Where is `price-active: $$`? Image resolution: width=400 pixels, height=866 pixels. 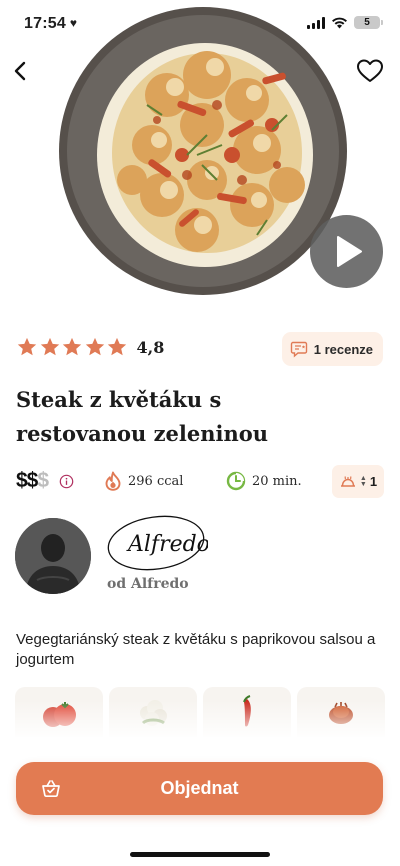 price-active: $$ is located at coordinates (27, 480).